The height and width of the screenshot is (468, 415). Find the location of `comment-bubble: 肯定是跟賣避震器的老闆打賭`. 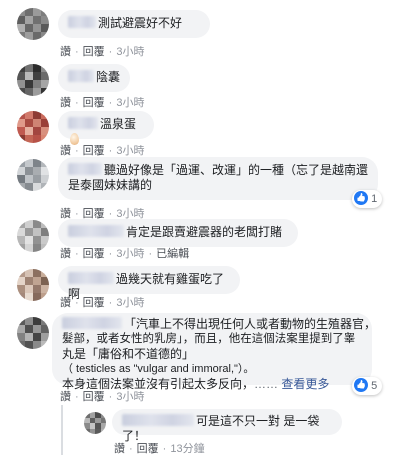

comment-bubble: 肯定是跟賣避震器的老闆打賭 is located at coordinates (178, 233).